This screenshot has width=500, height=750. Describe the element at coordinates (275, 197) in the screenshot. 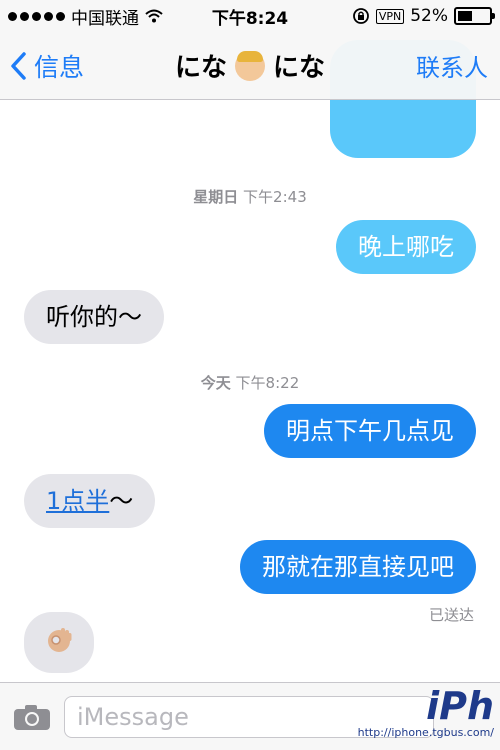

I see `timestamp-time: 下午2:43` at that location.